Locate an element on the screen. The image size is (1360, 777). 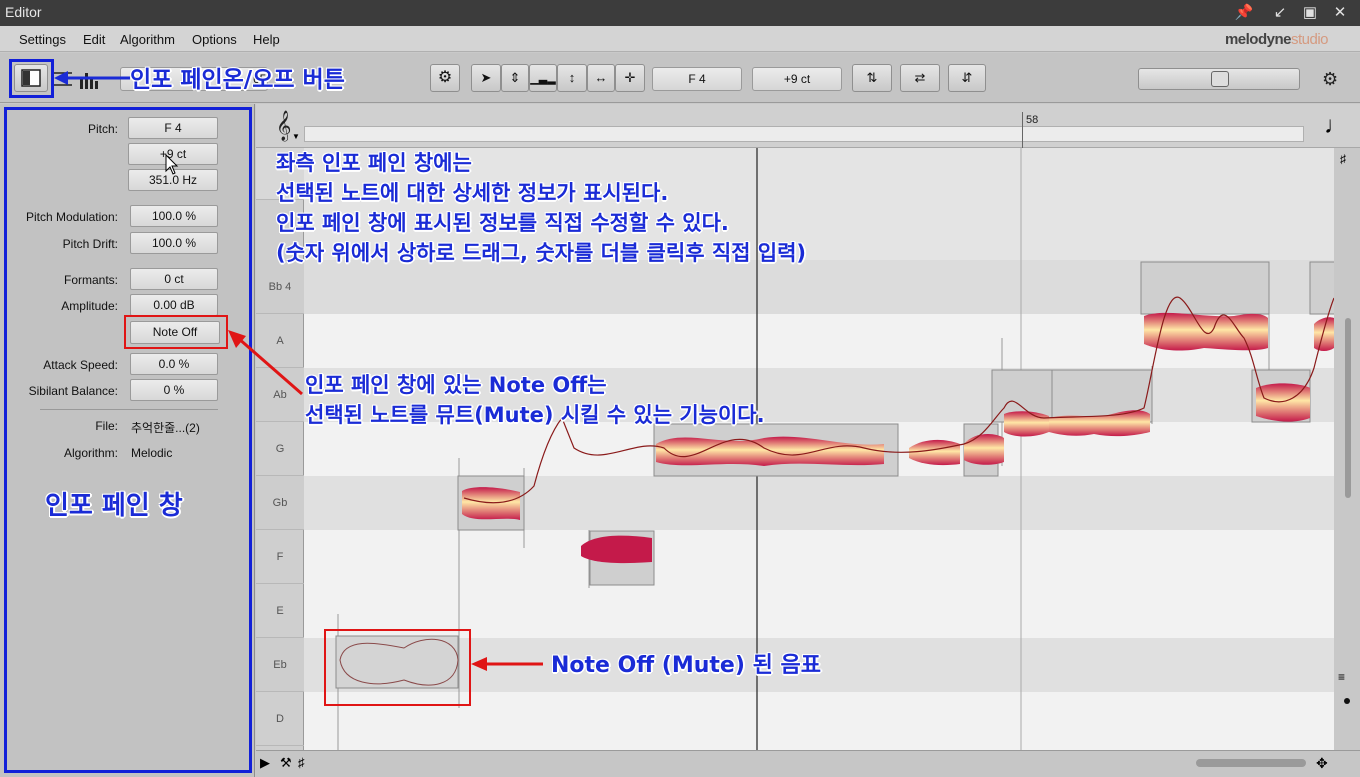
bottom-toolbar: ▶ ⚒ ♯ ✥ is located at coordinates (808, 763).